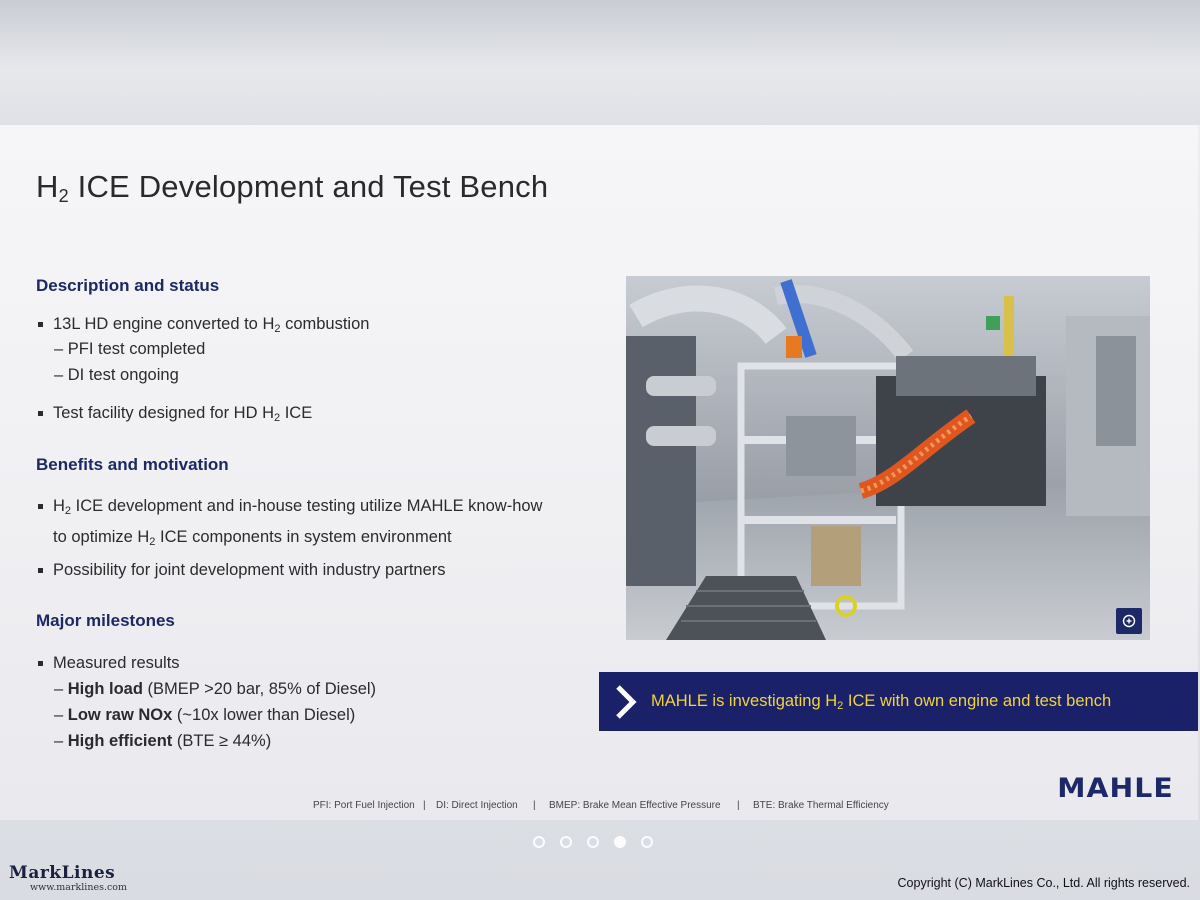 This screenshot has height=900, width=1200. Describe the element at coordinates (109, 663) in the screenshot. I see `bullet-measured-results: Measured results` at that location.